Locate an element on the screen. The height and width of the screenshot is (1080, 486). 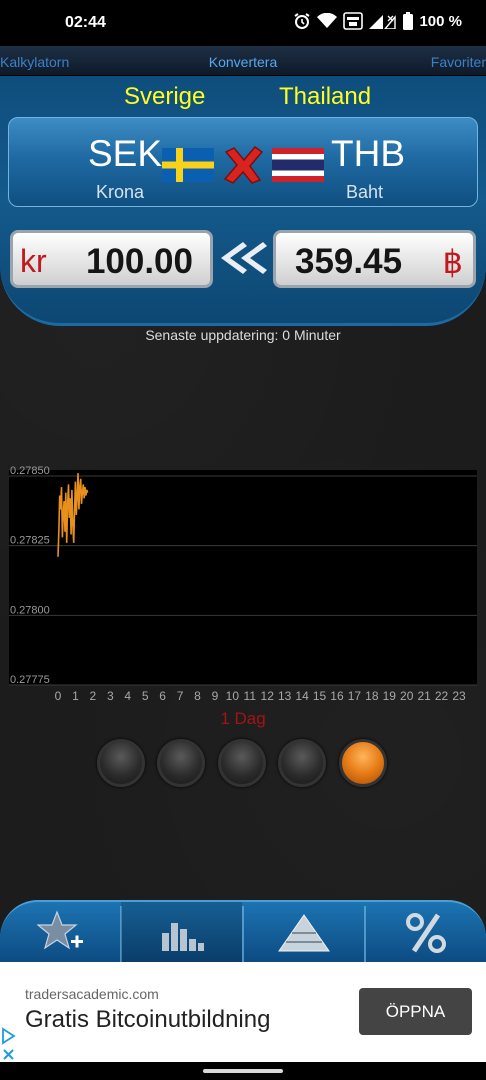
from-amount-value: 100.00 is located at coordinates (139, 261).